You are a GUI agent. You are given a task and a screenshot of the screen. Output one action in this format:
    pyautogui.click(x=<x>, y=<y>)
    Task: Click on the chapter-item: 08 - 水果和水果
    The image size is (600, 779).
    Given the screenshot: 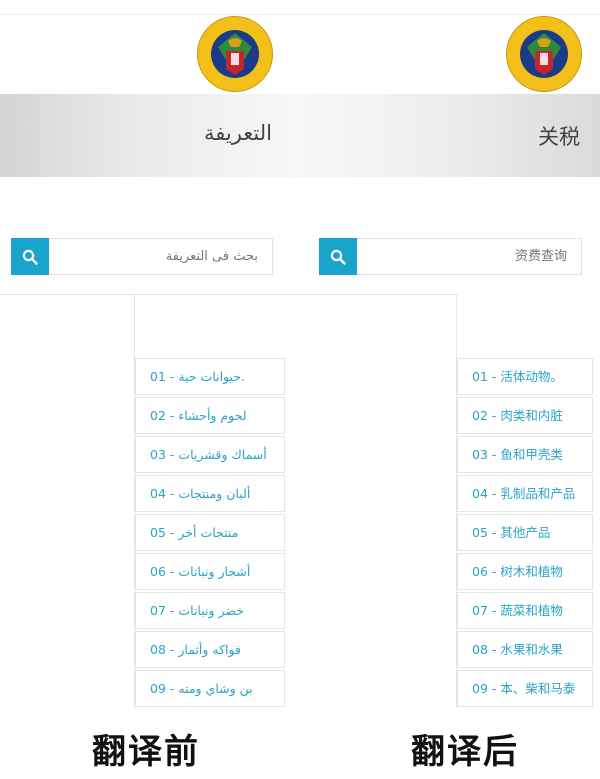 What is the action you would take?
    pyautogui.click(x=525, y=649)
    